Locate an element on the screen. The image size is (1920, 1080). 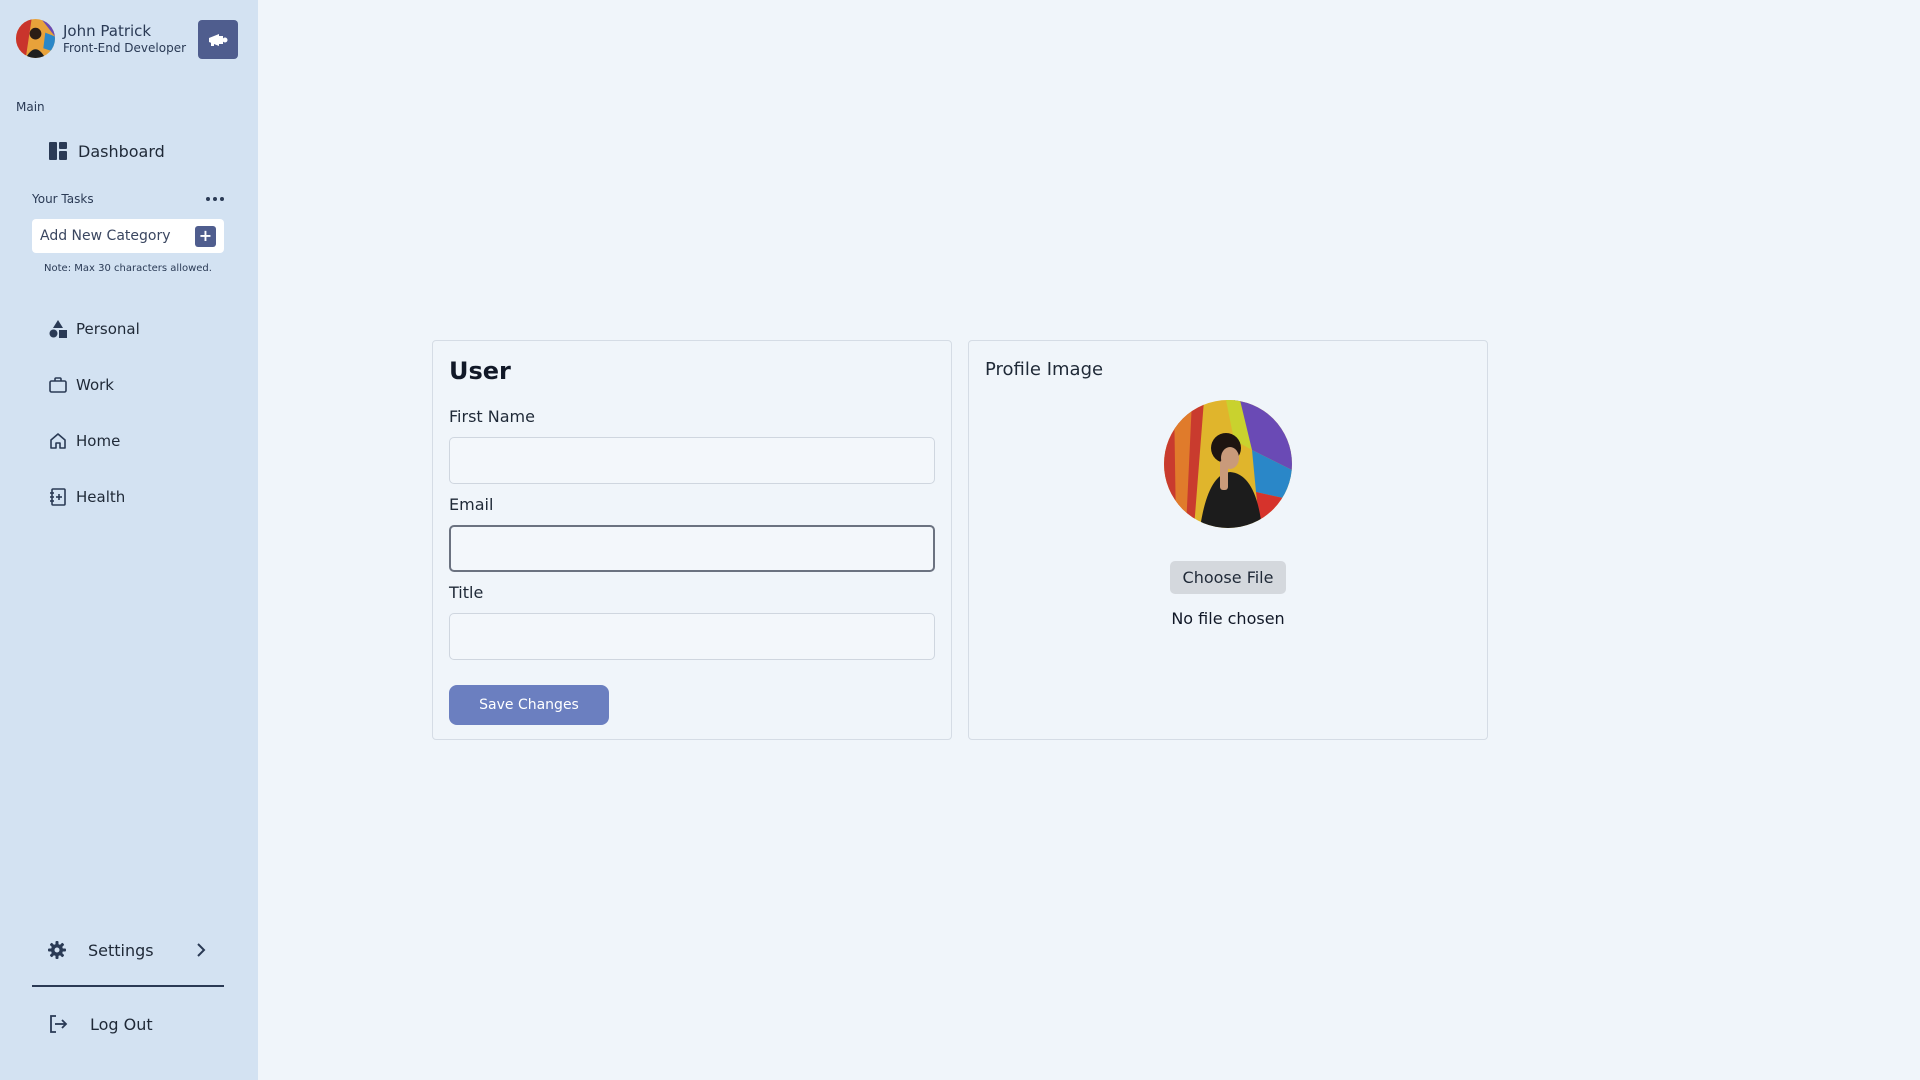
user-form-title: User is located at coordinates (480, 371).